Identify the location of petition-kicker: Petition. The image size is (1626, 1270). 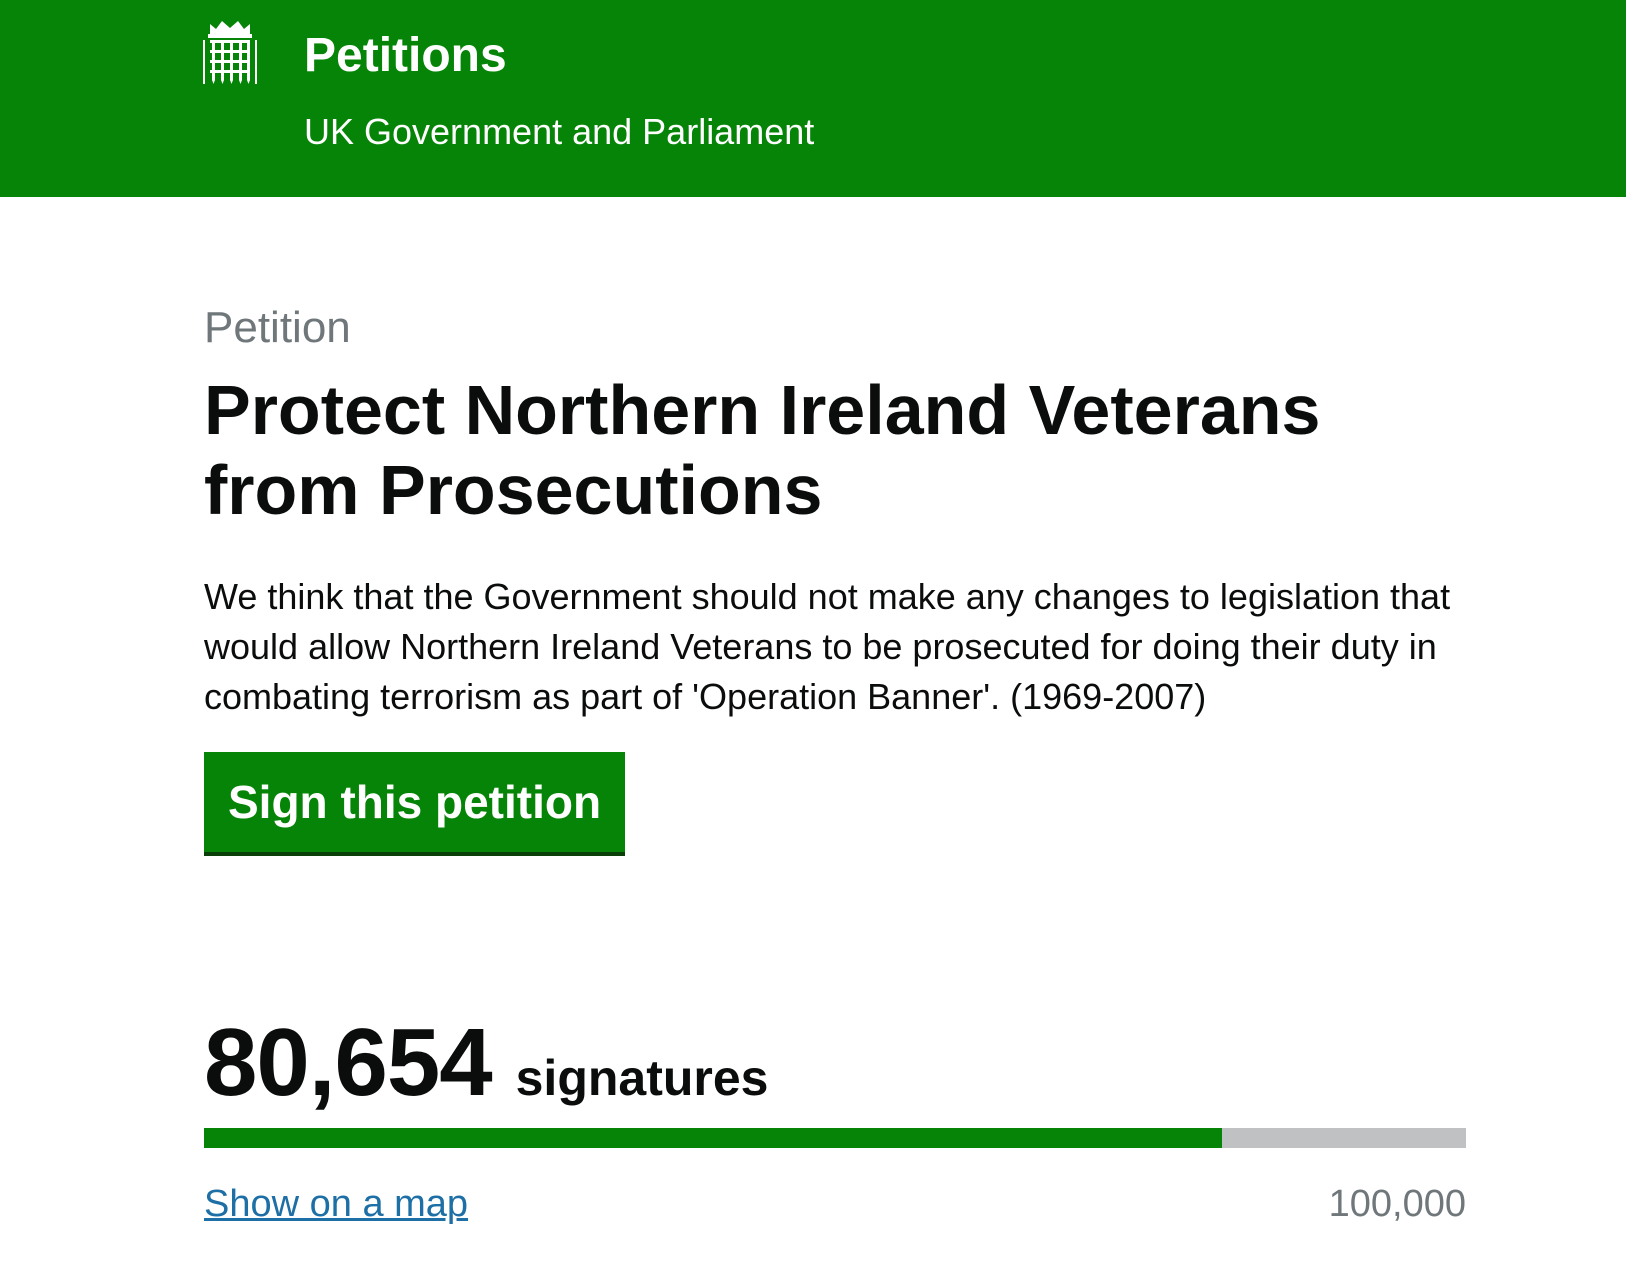
(277, 327).